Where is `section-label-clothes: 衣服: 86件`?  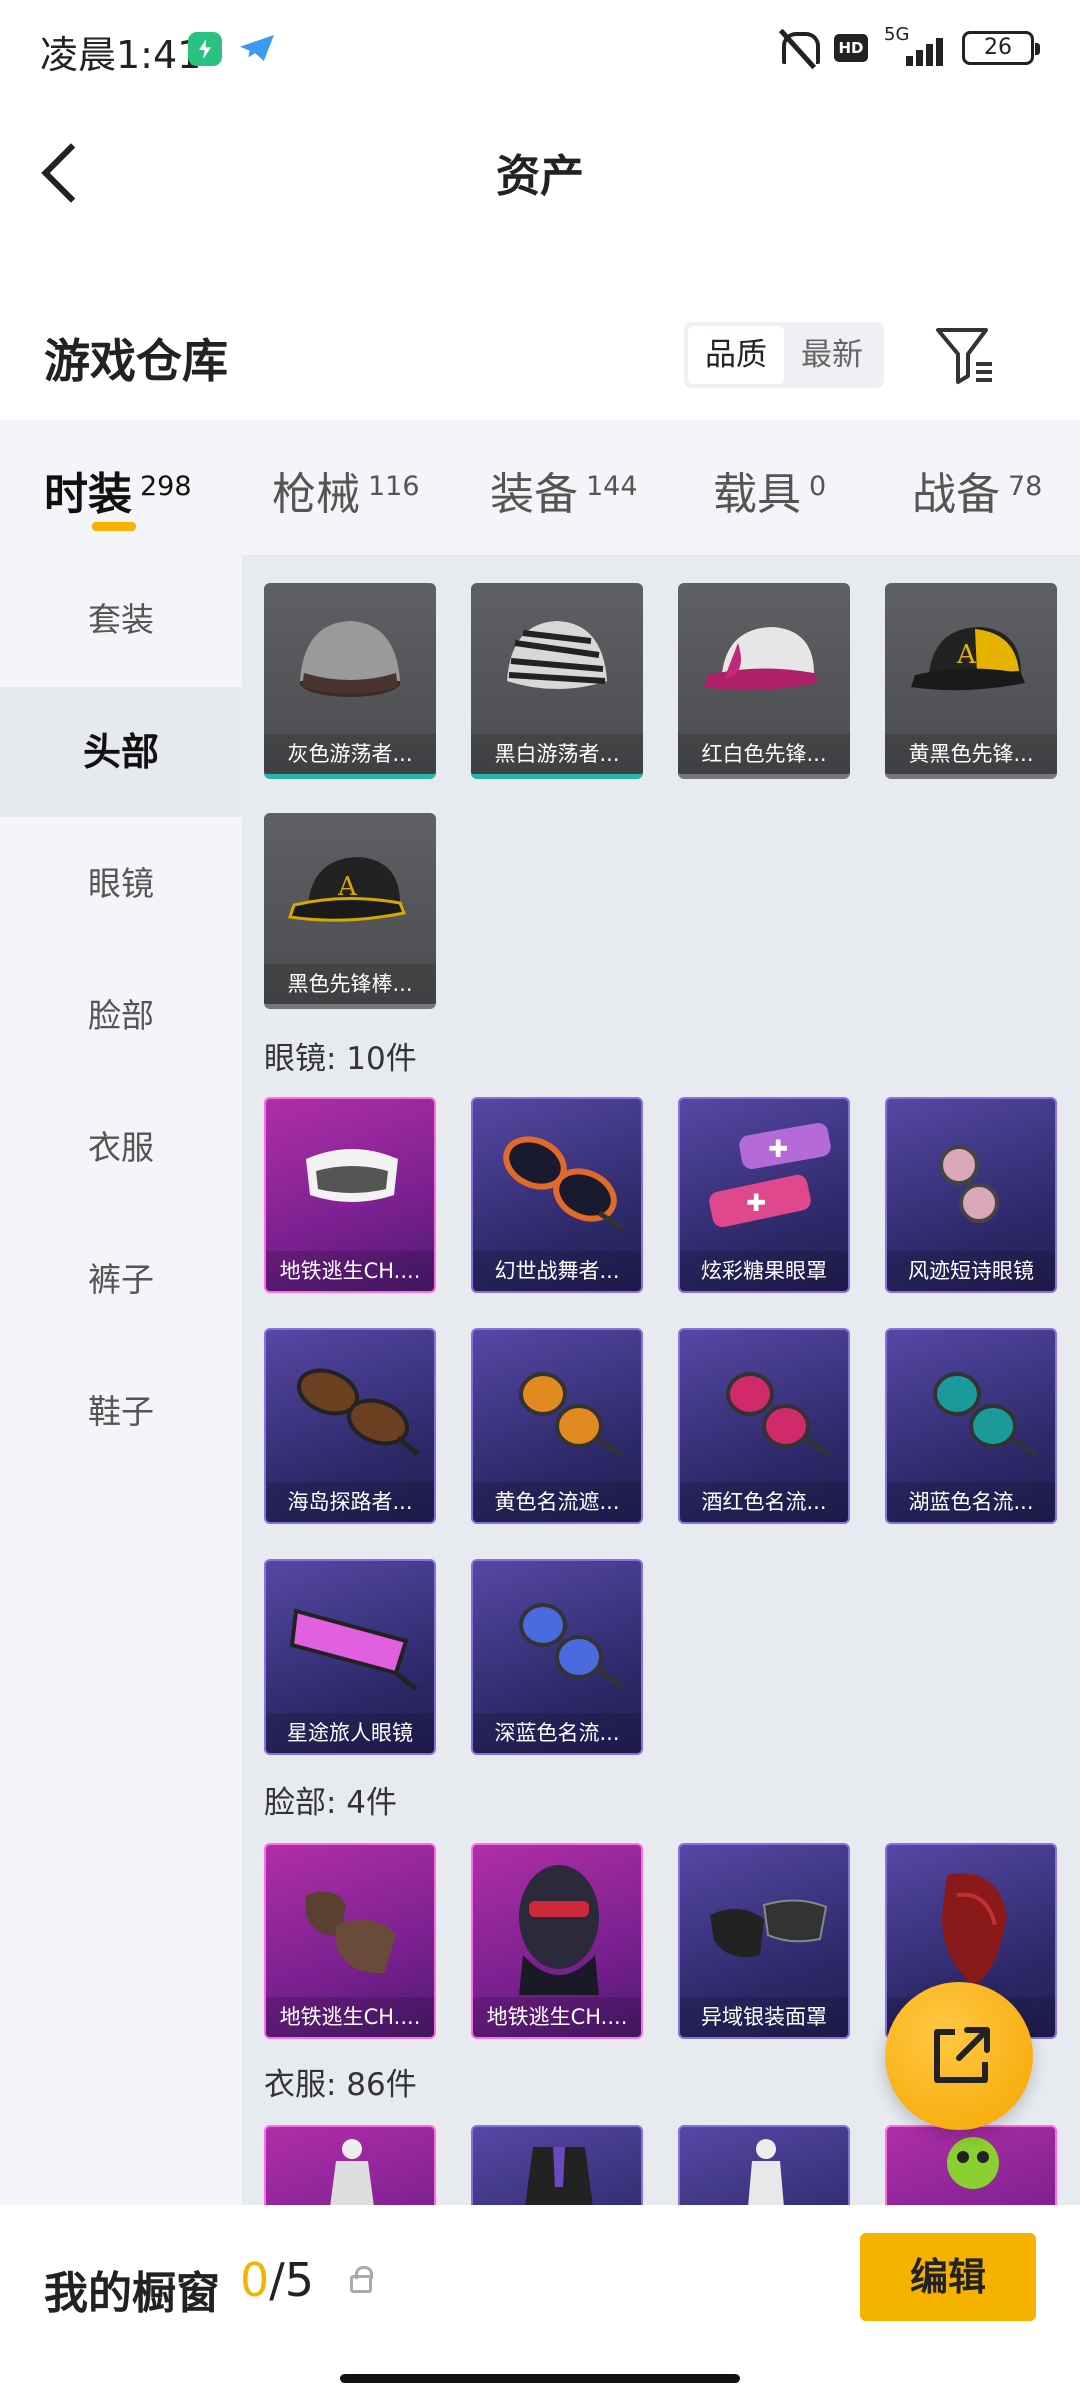 section-label-clothes: 衣服: 86件 is located at coordinates (340, 2085).